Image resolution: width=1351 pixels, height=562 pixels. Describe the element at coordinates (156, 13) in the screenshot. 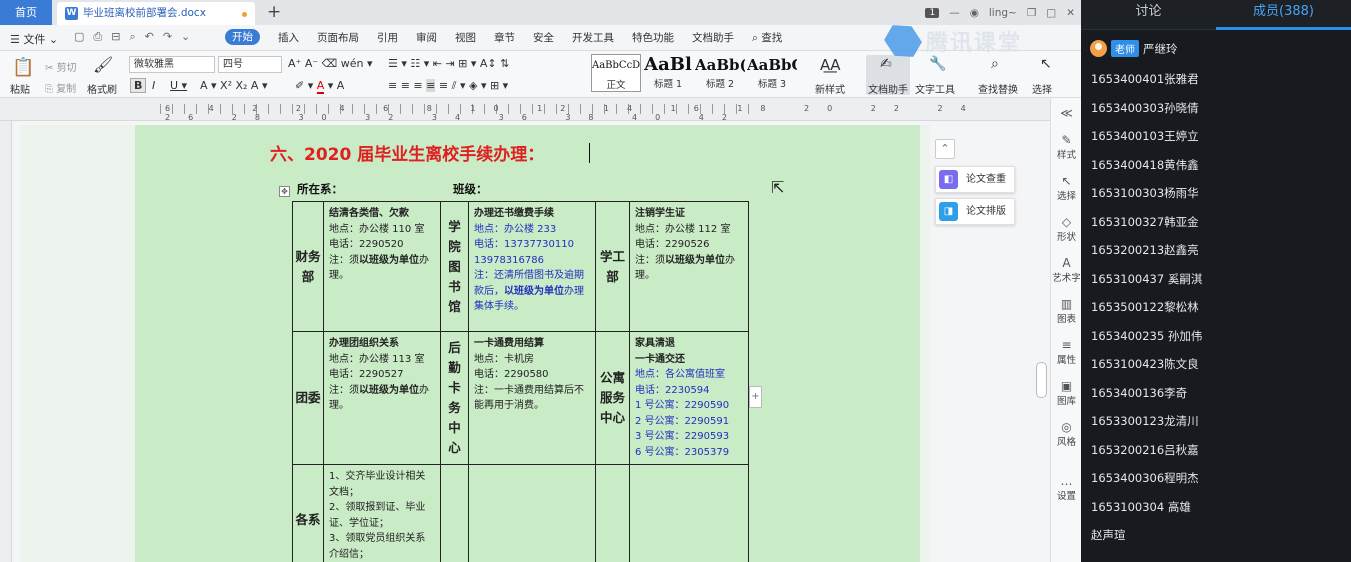

I see `document-tab: W 毕业班离校前部署会.docx` at that location.